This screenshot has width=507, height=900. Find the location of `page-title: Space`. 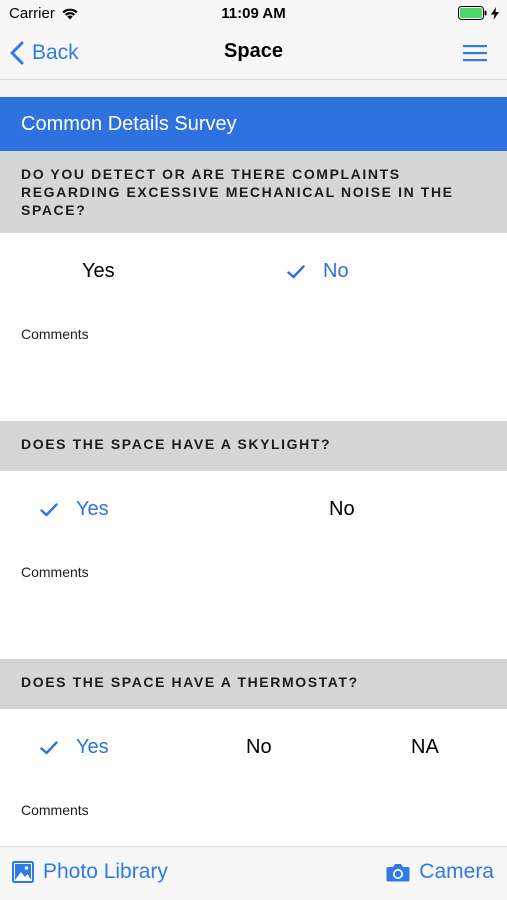

page-title: Space is located at coordinates (253, 51).